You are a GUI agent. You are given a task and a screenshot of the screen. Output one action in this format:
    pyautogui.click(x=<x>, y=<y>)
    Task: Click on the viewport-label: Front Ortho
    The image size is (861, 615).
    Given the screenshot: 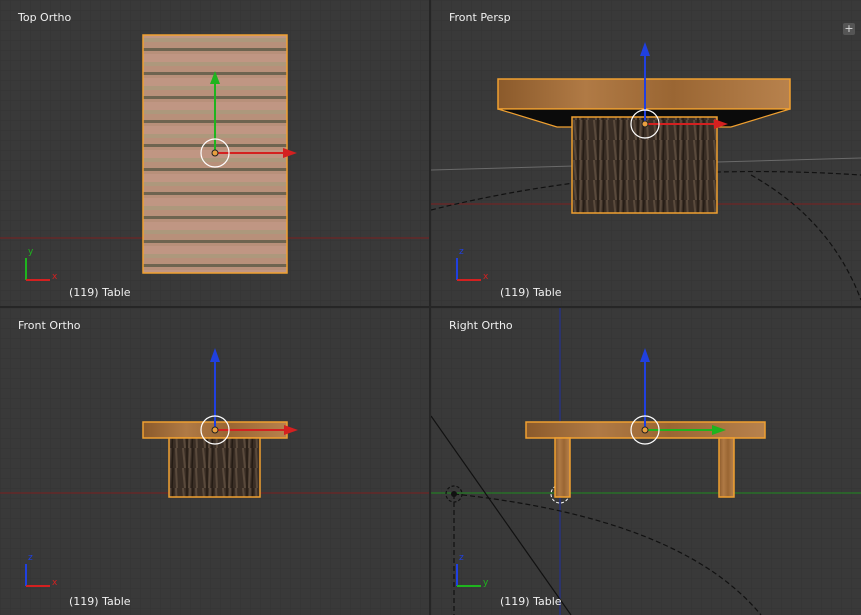 What is the action you would take?
    pyautogui.click(x=49, y=325)
    